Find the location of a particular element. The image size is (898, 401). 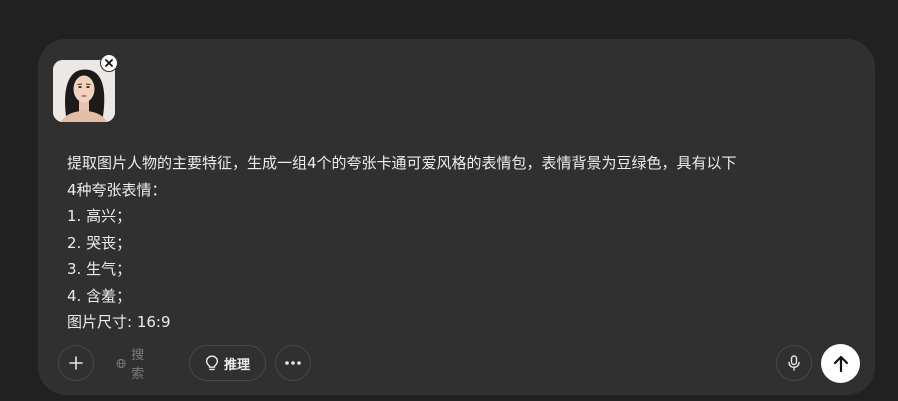

more-options-button is located at coordinates (293, 363).